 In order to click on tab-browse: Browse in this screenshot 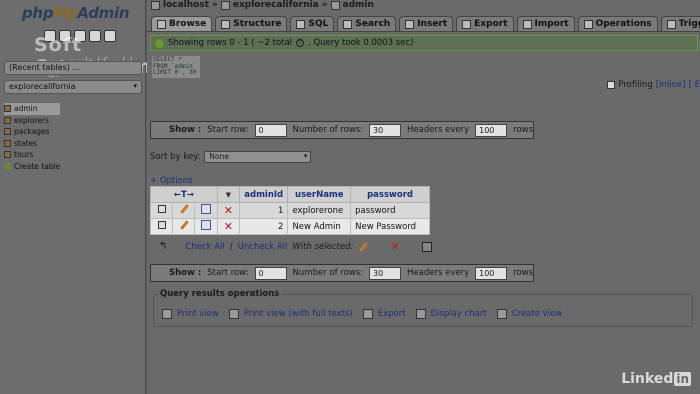, I will do `click(182, 23)`.